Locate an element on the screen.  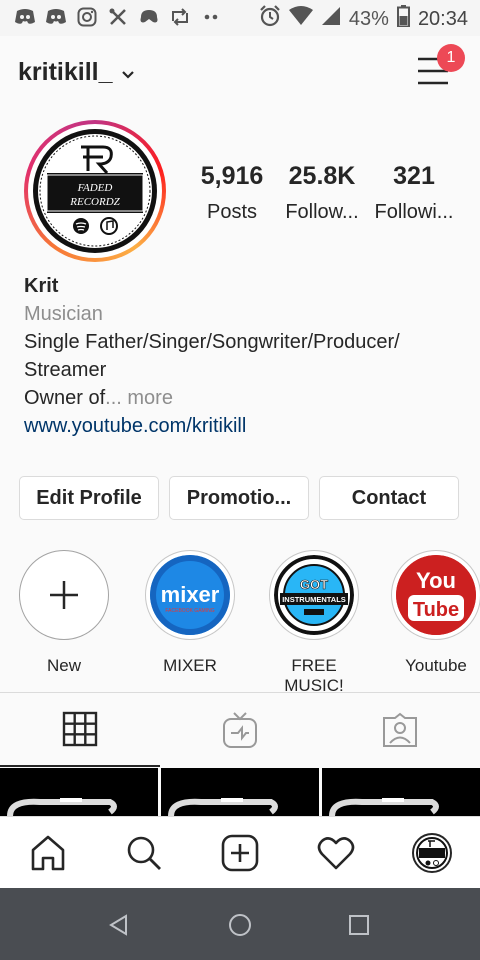
highlight-youtube: You Tube Youtube is located at coordinates (433, 613).